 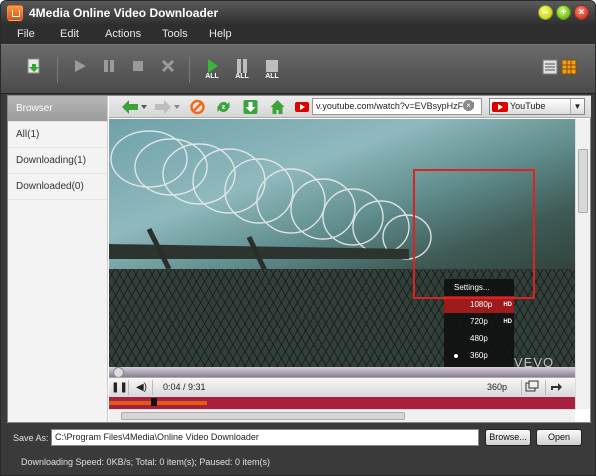 What do you see at coordinates (134, 107) in the screenshot?
I see `back-icon` at bounding box center [134, 107].